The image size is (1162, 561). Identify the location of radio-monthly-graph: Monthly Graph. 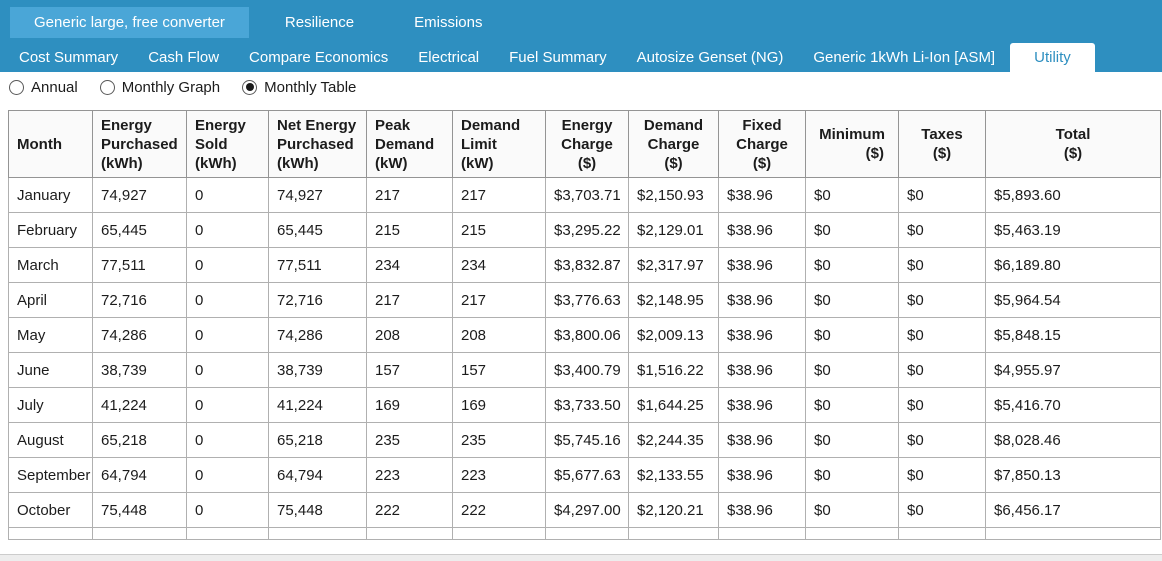
(159, 87).